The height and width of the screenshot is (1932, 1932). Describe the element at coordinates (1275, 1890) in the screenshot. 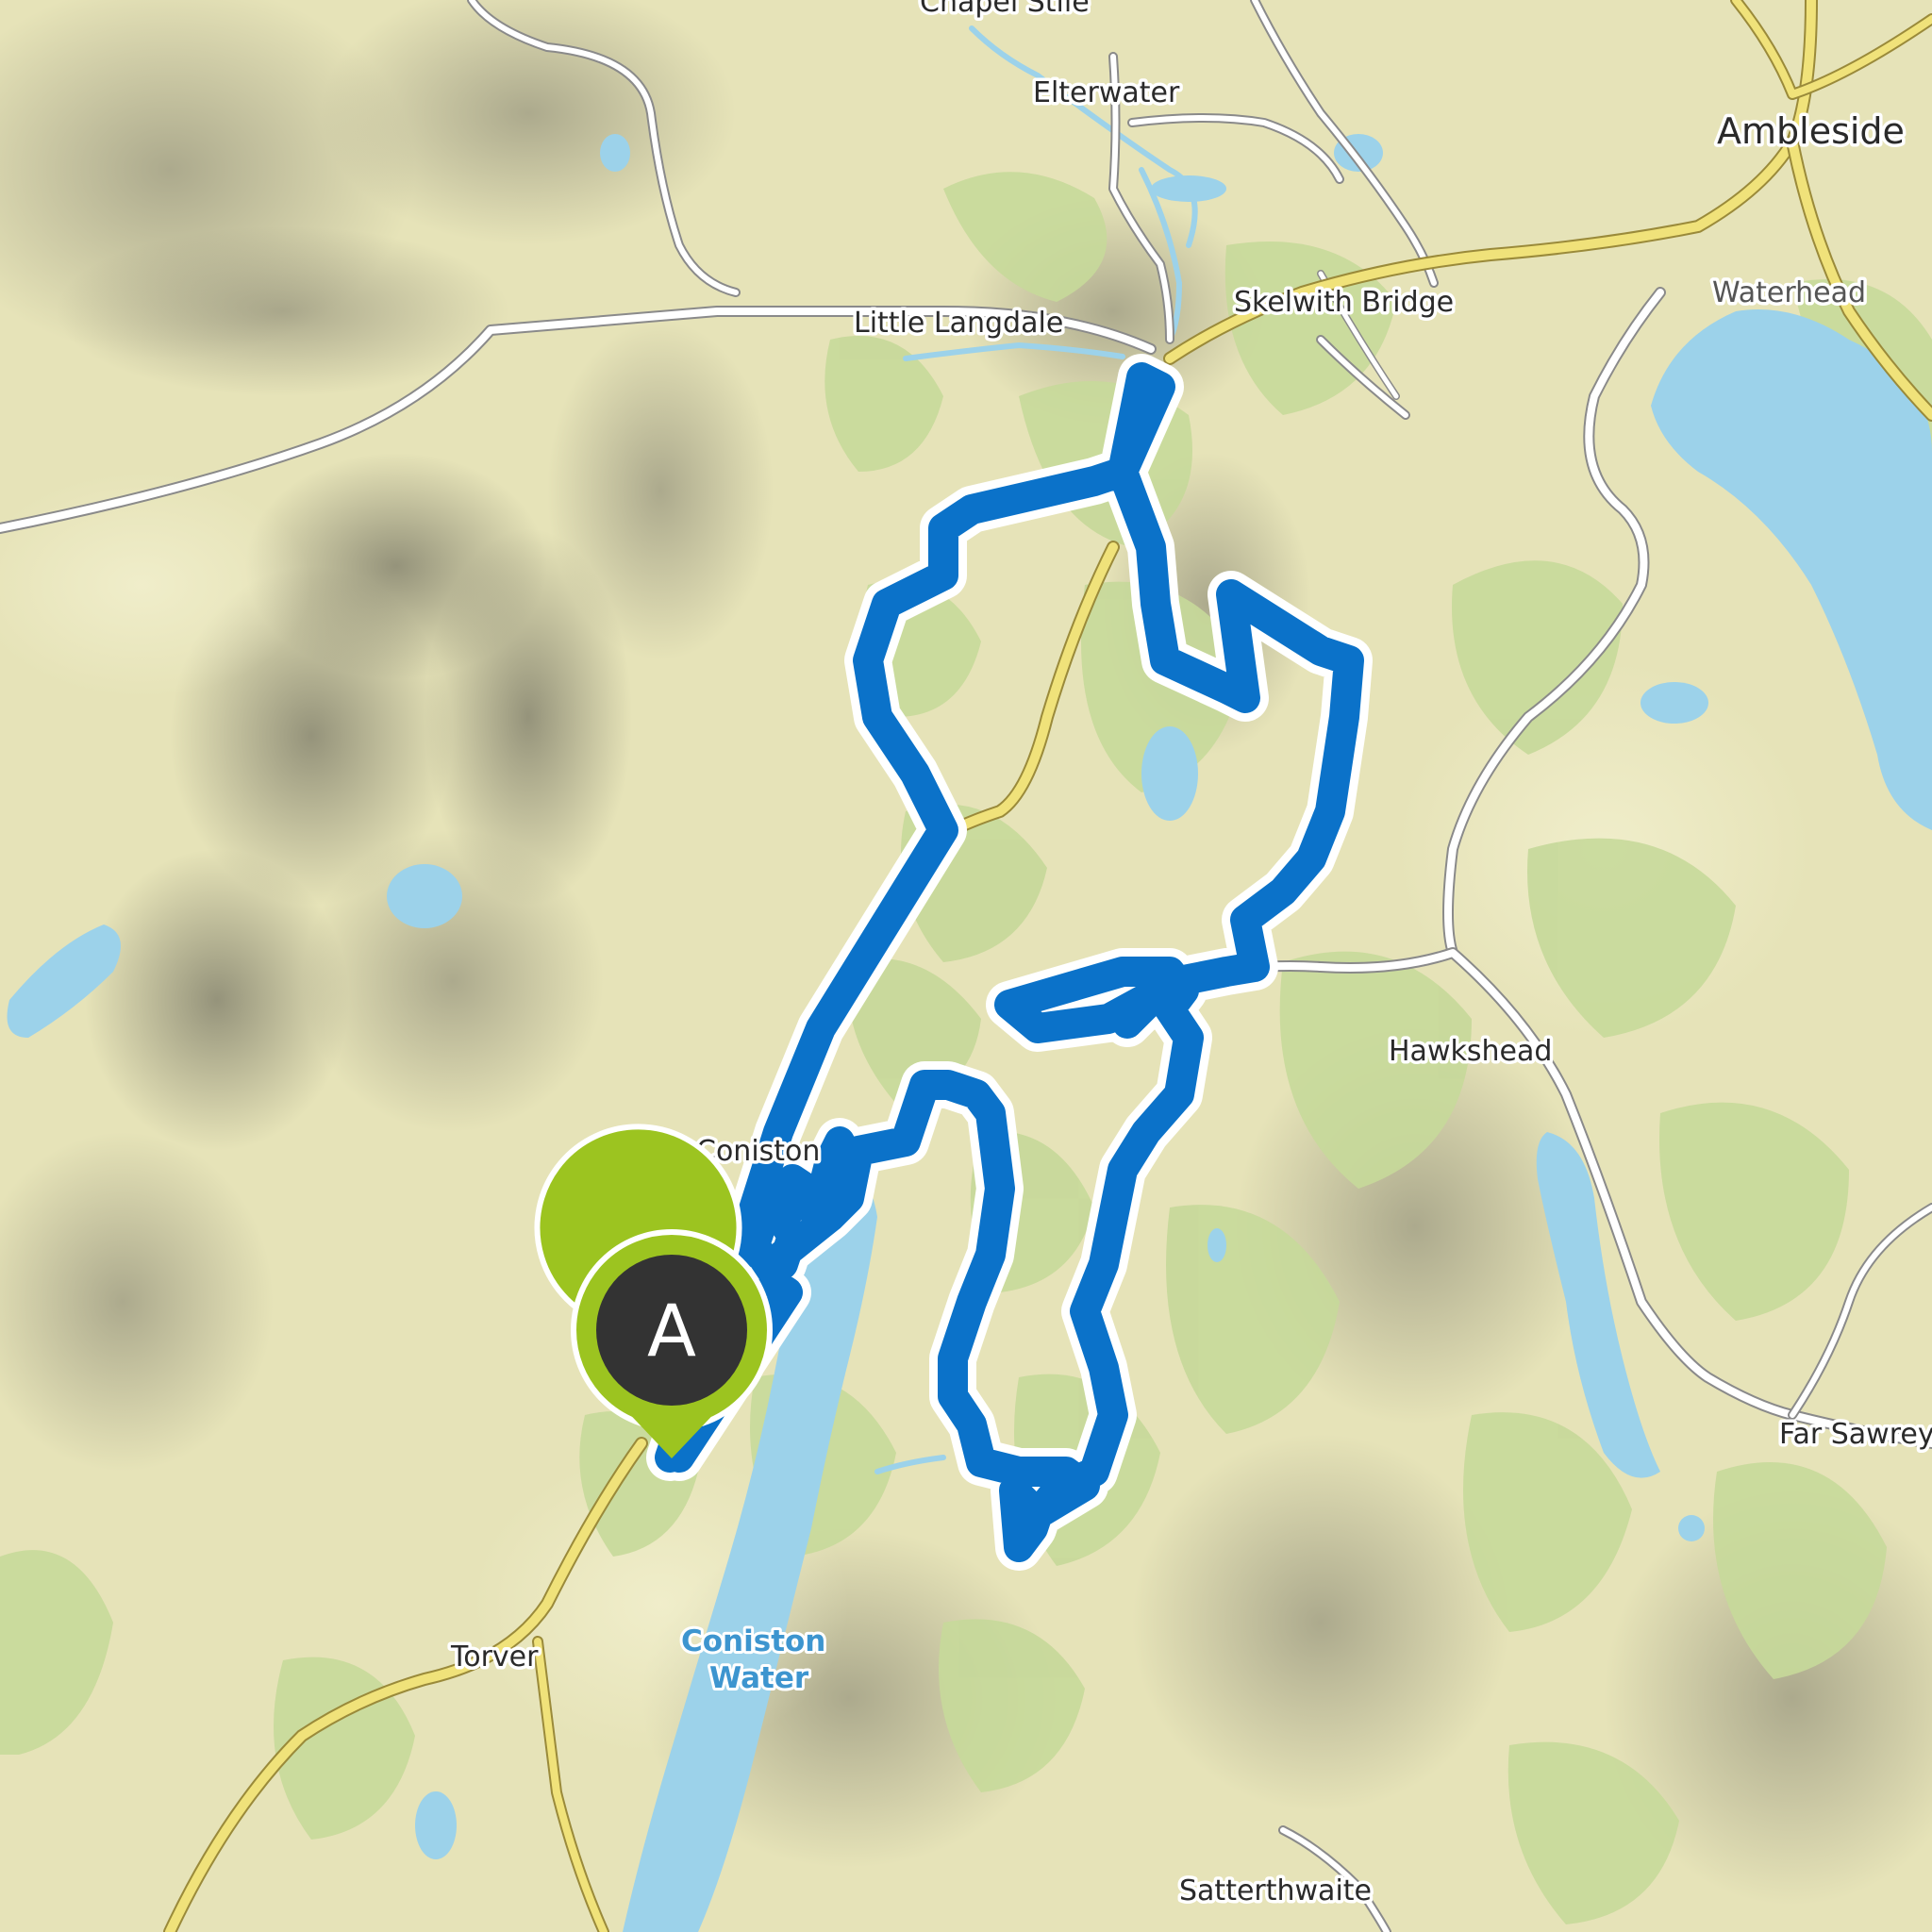

I see `label-satterthwaite: Satterthwaite` at that location.